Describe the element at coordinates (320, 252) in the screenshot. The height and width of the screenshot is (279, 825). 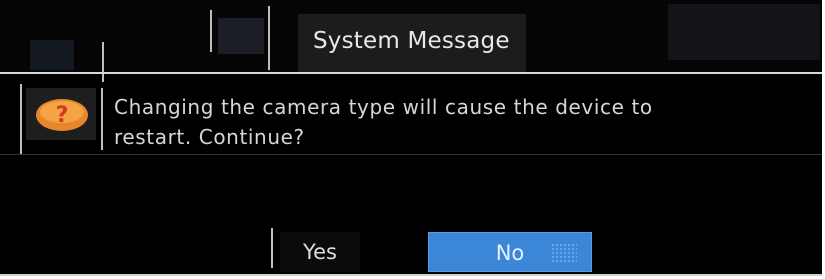
I see `yes-button: Yes` at that location.